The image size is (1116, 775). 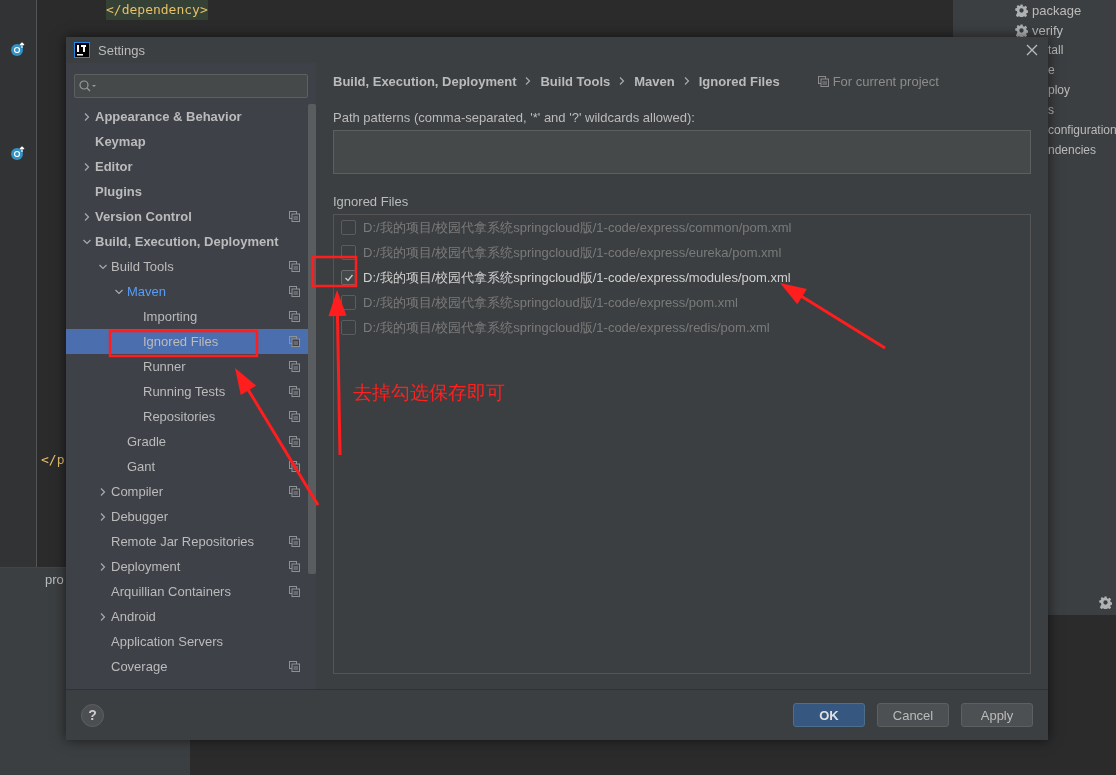 What do you see at coordinates (187, 666) in the screenshot?
I see `tree-item: Coverage` at bounding box center [187, 666].